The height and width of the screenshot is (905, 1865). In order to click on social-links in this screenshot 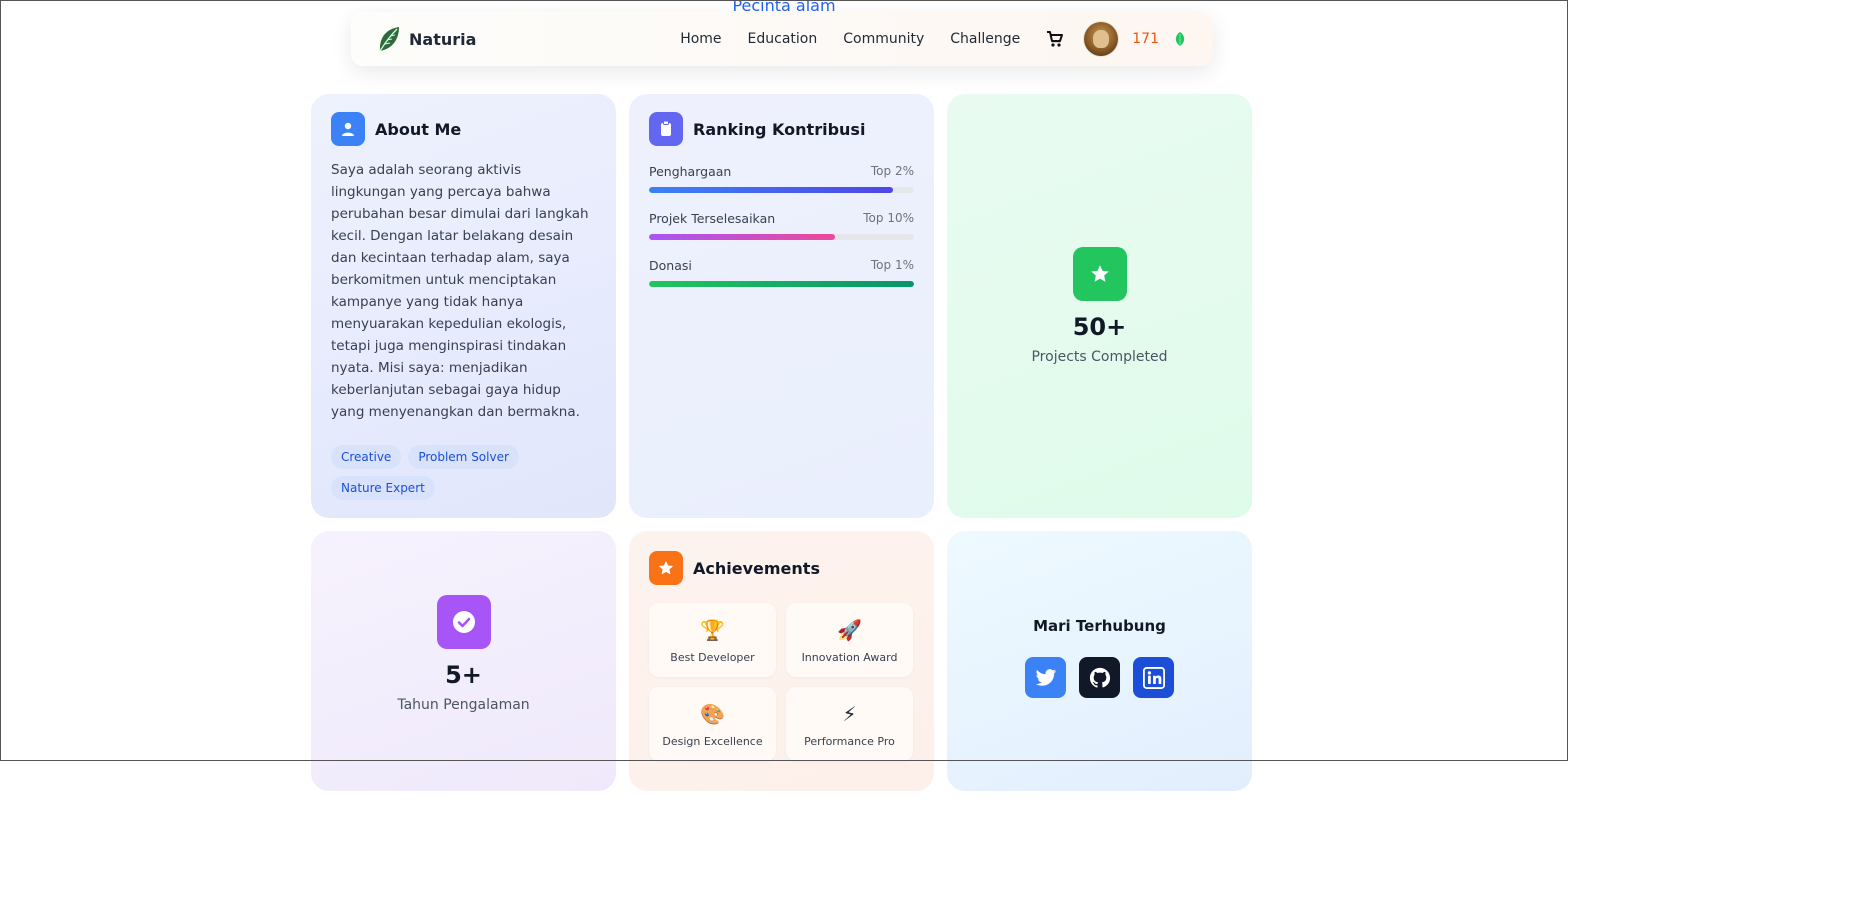, I will do `click(1099, 677)`.